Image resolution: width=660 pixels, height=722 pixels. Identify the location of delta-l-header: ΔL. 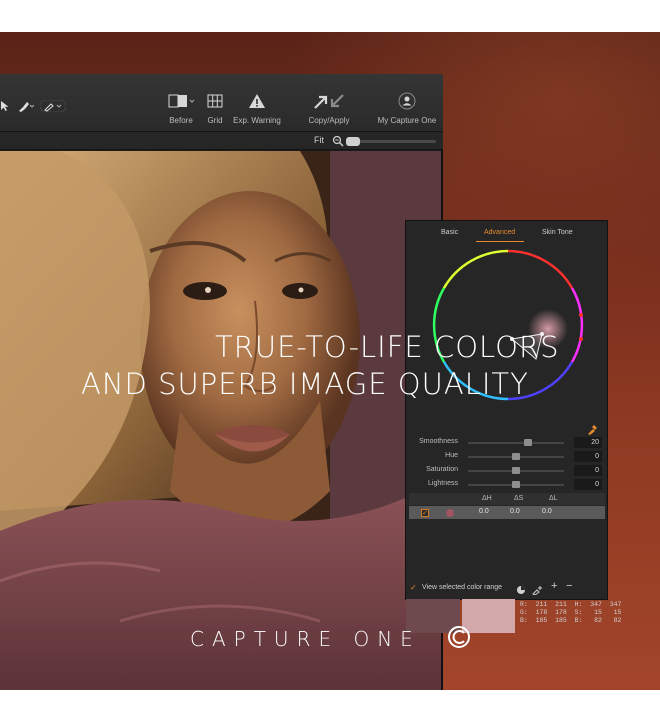
(553, 498).